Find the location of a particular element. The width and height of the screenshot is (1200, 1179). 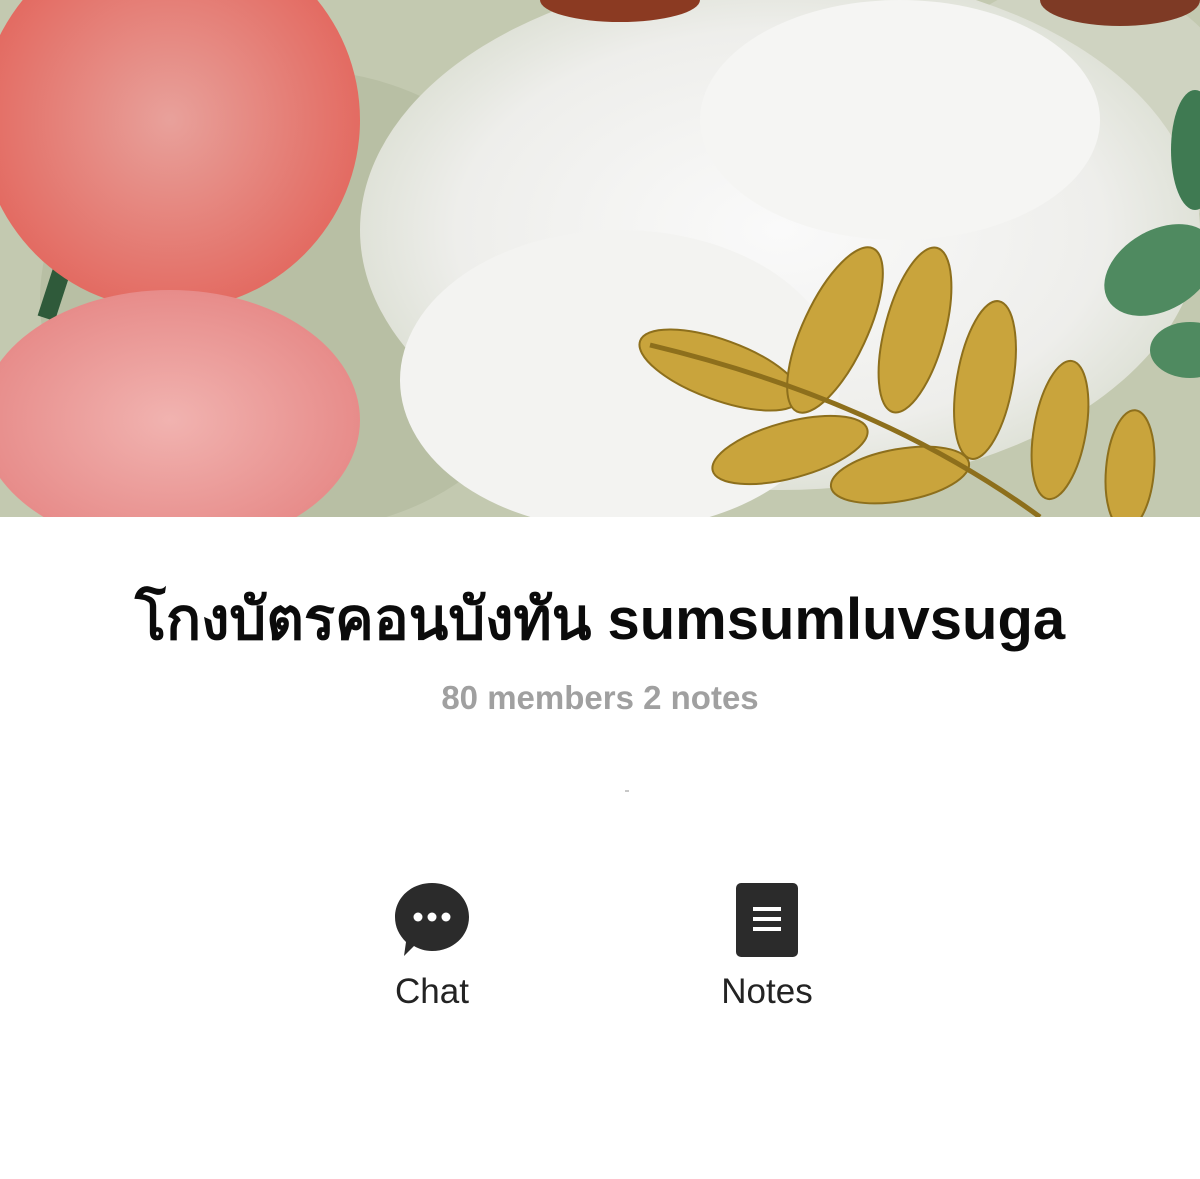

chat-button: Chat is located at coordinates (432, 947).